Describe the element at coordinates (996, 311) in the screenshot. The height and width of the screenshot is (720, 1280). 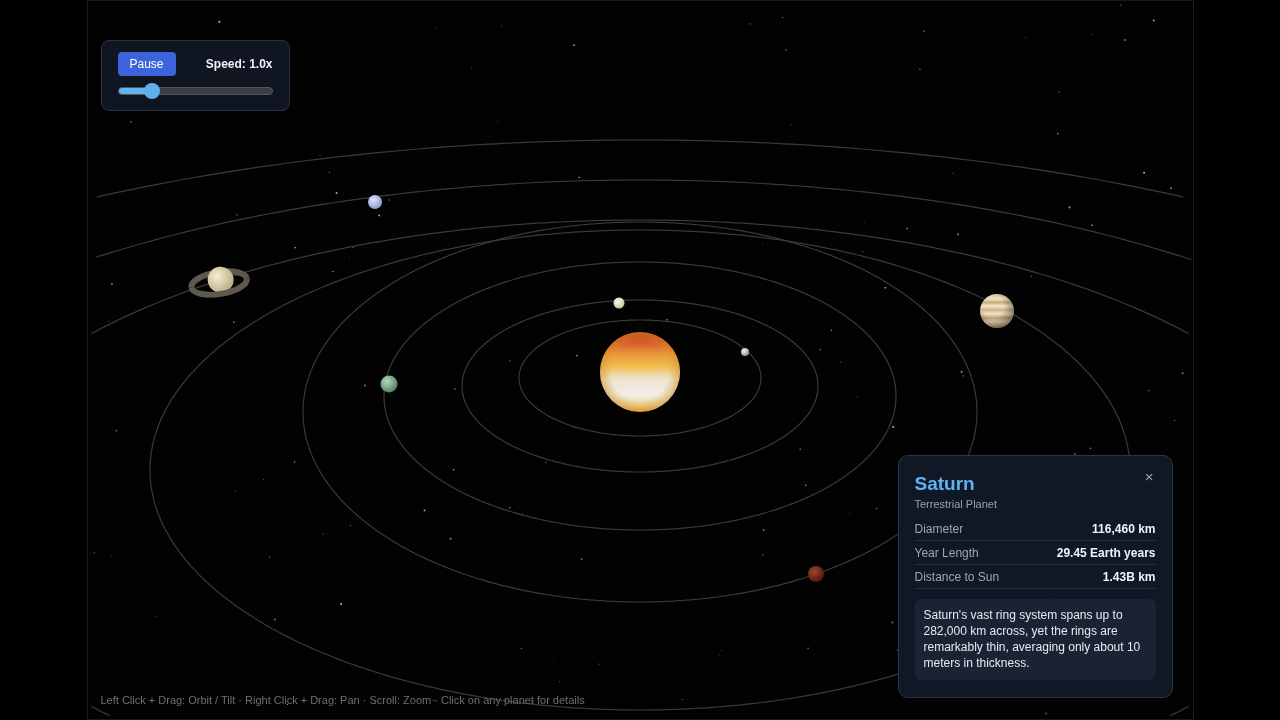
I see `striped-planet` at that location.